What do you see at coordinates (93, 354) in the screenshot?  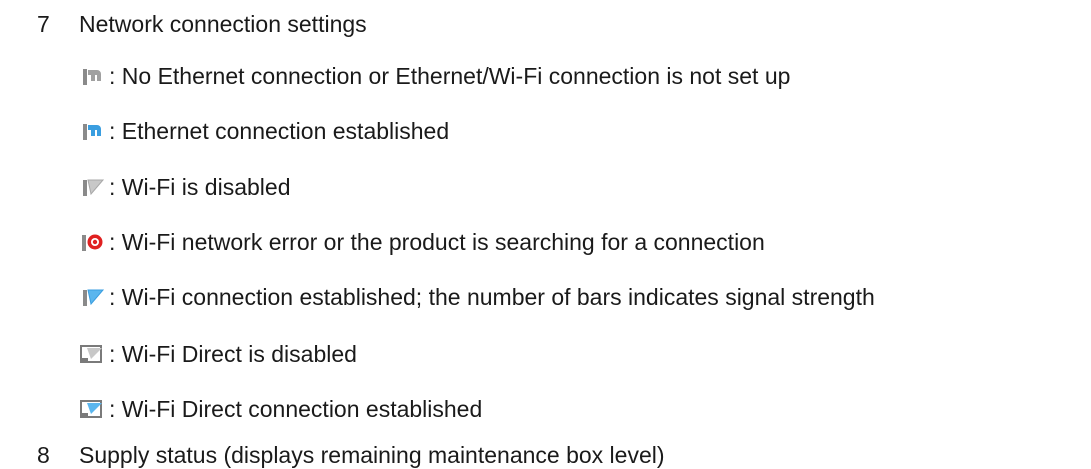 I see `wifi-direct-disabled-icon` at bounding box center [93, 354].